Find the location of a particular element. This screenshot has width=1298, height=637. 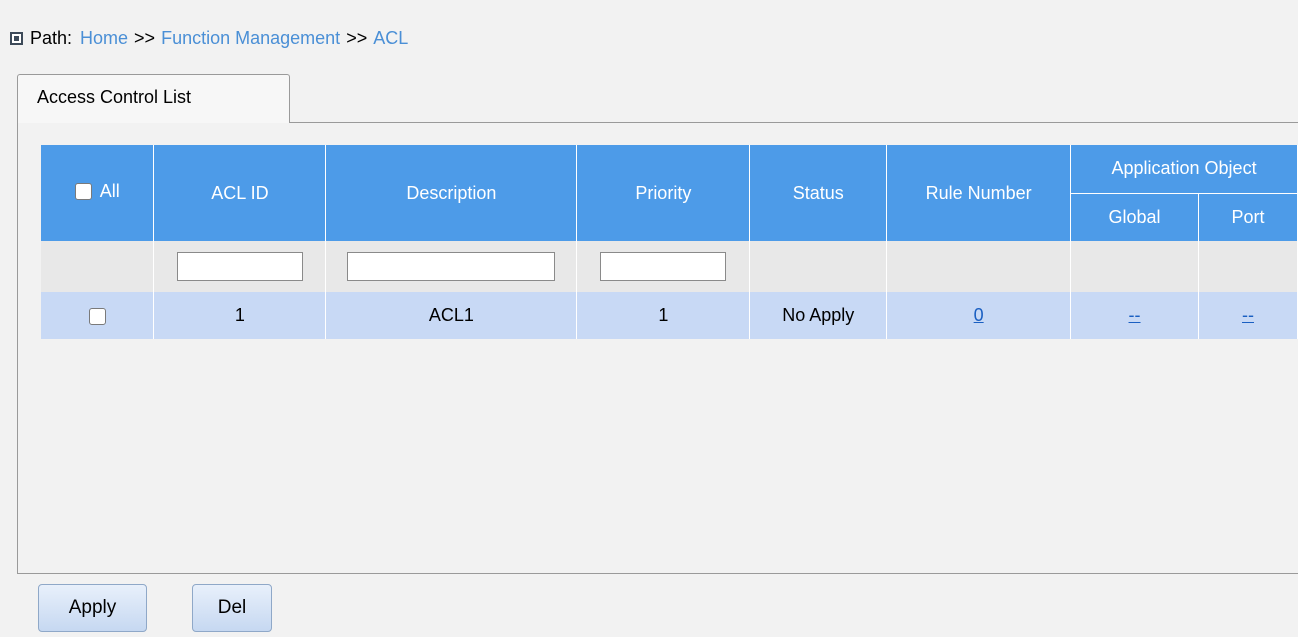

breadcrumb-home-link: Home is located at coordinates (104, 38).